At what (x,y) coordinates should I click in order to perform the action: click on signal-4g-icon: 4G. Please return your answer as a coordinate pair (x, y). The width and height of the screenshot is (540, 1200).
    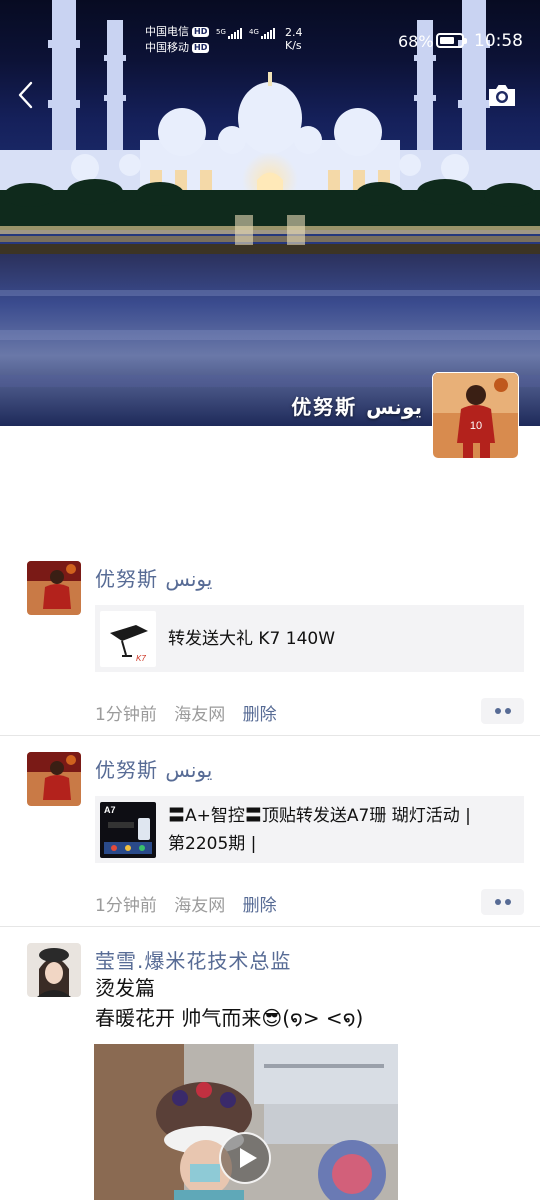
    Looking at the image, I should click on (262, 33).